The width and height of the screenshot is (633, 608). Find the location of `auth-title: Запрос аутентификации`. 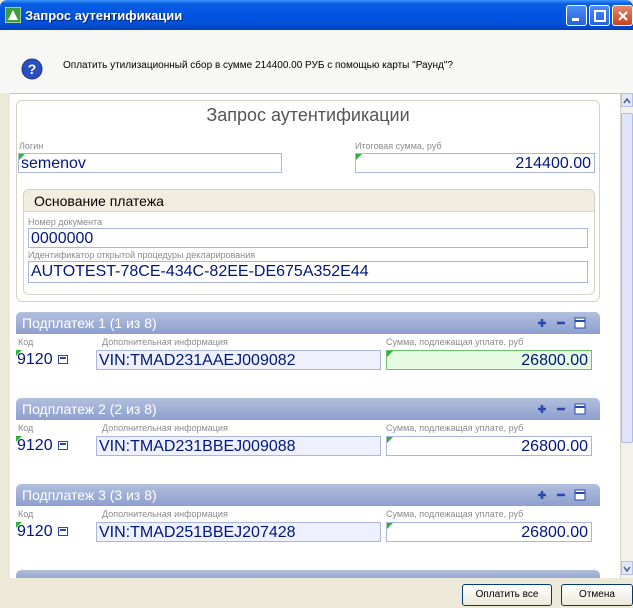

auth-title: Запрос аутентификации is located at coordinates (308, 115).